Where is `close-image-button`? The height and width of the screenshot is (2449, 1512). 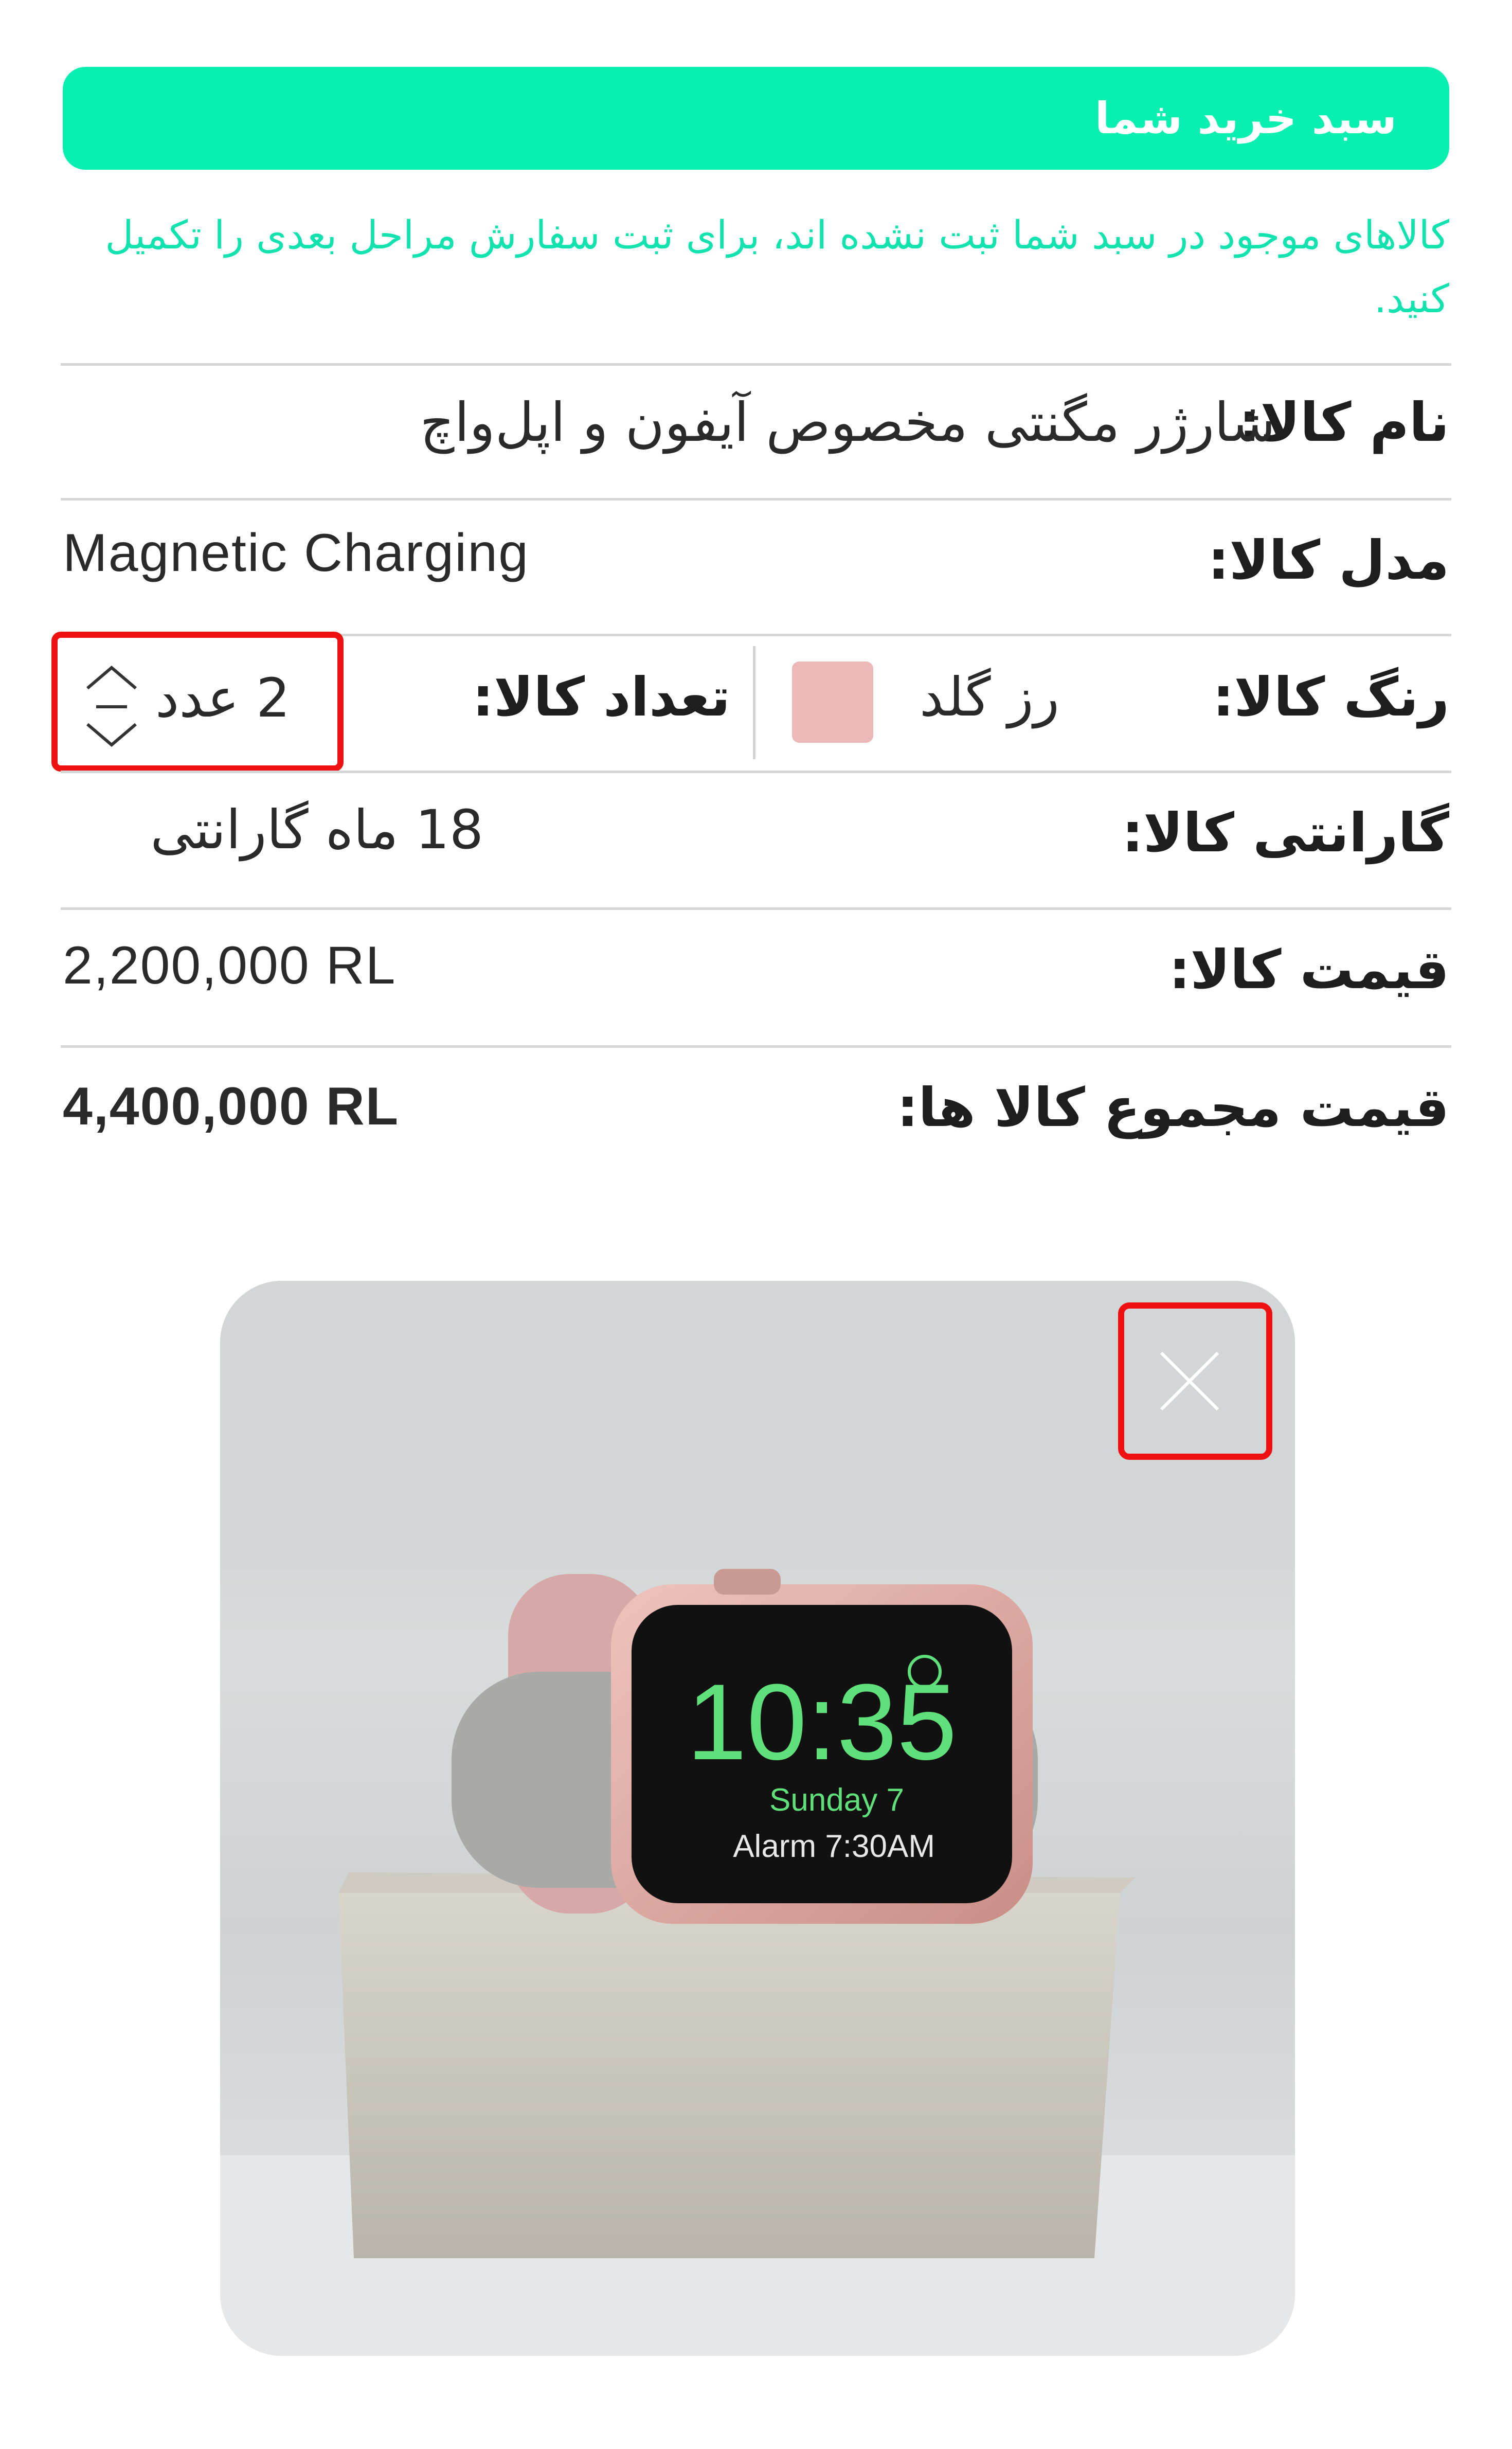 close-image-button is located at coordinates (1195, 1381).